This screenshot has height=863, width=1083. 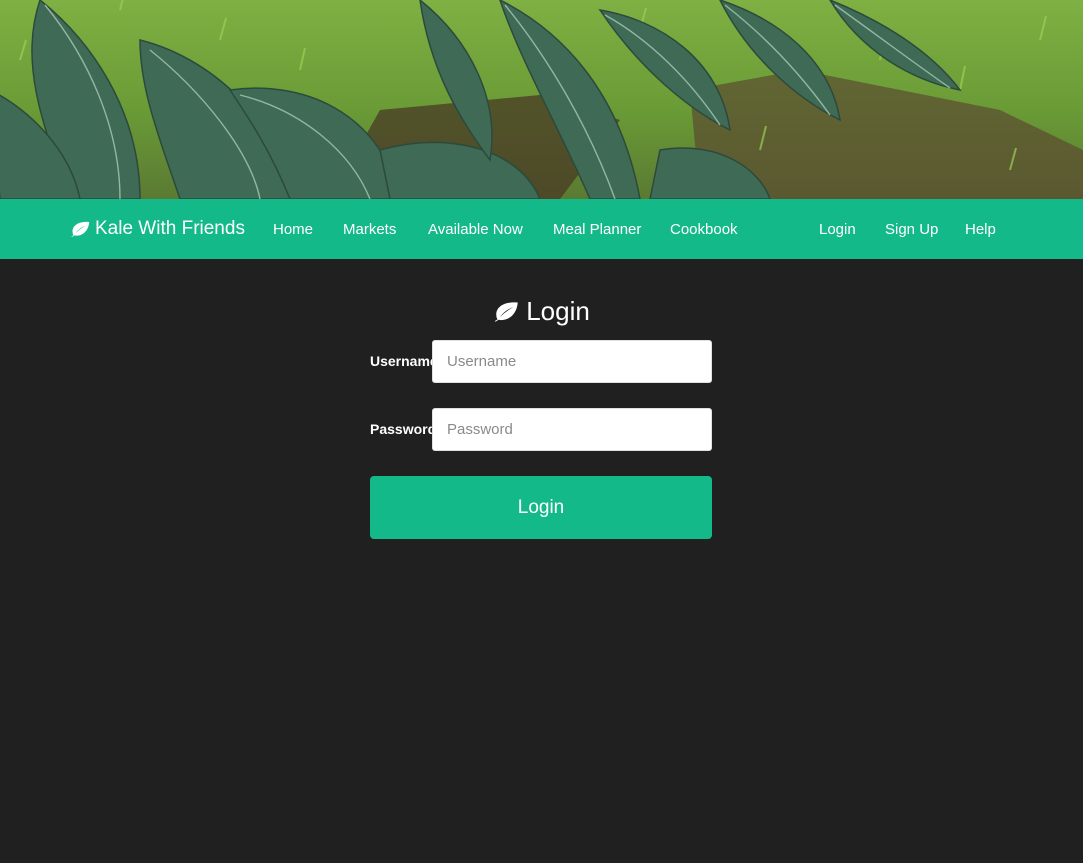 What do you see at coordinates (911, 229) in the screenshot?
I see `nav-sign-up: Sign Up` at bounding box center [911, 229].